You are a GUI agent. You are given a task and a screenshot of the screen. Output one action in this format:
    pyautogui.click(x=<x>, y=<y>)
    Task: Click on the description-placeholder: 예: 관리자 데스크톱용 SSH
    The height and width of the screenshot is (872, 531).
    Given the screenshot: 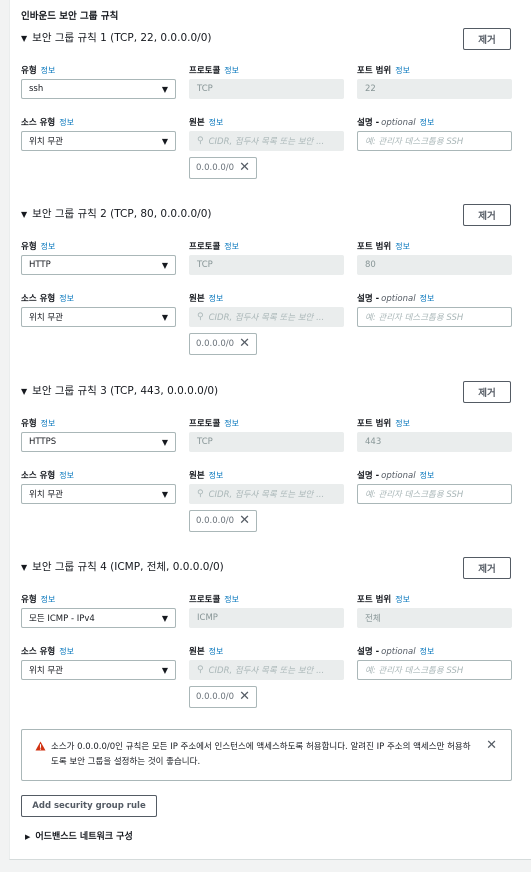 What is the action you would take?
    pyautogui.click(x=414, y=495)
    